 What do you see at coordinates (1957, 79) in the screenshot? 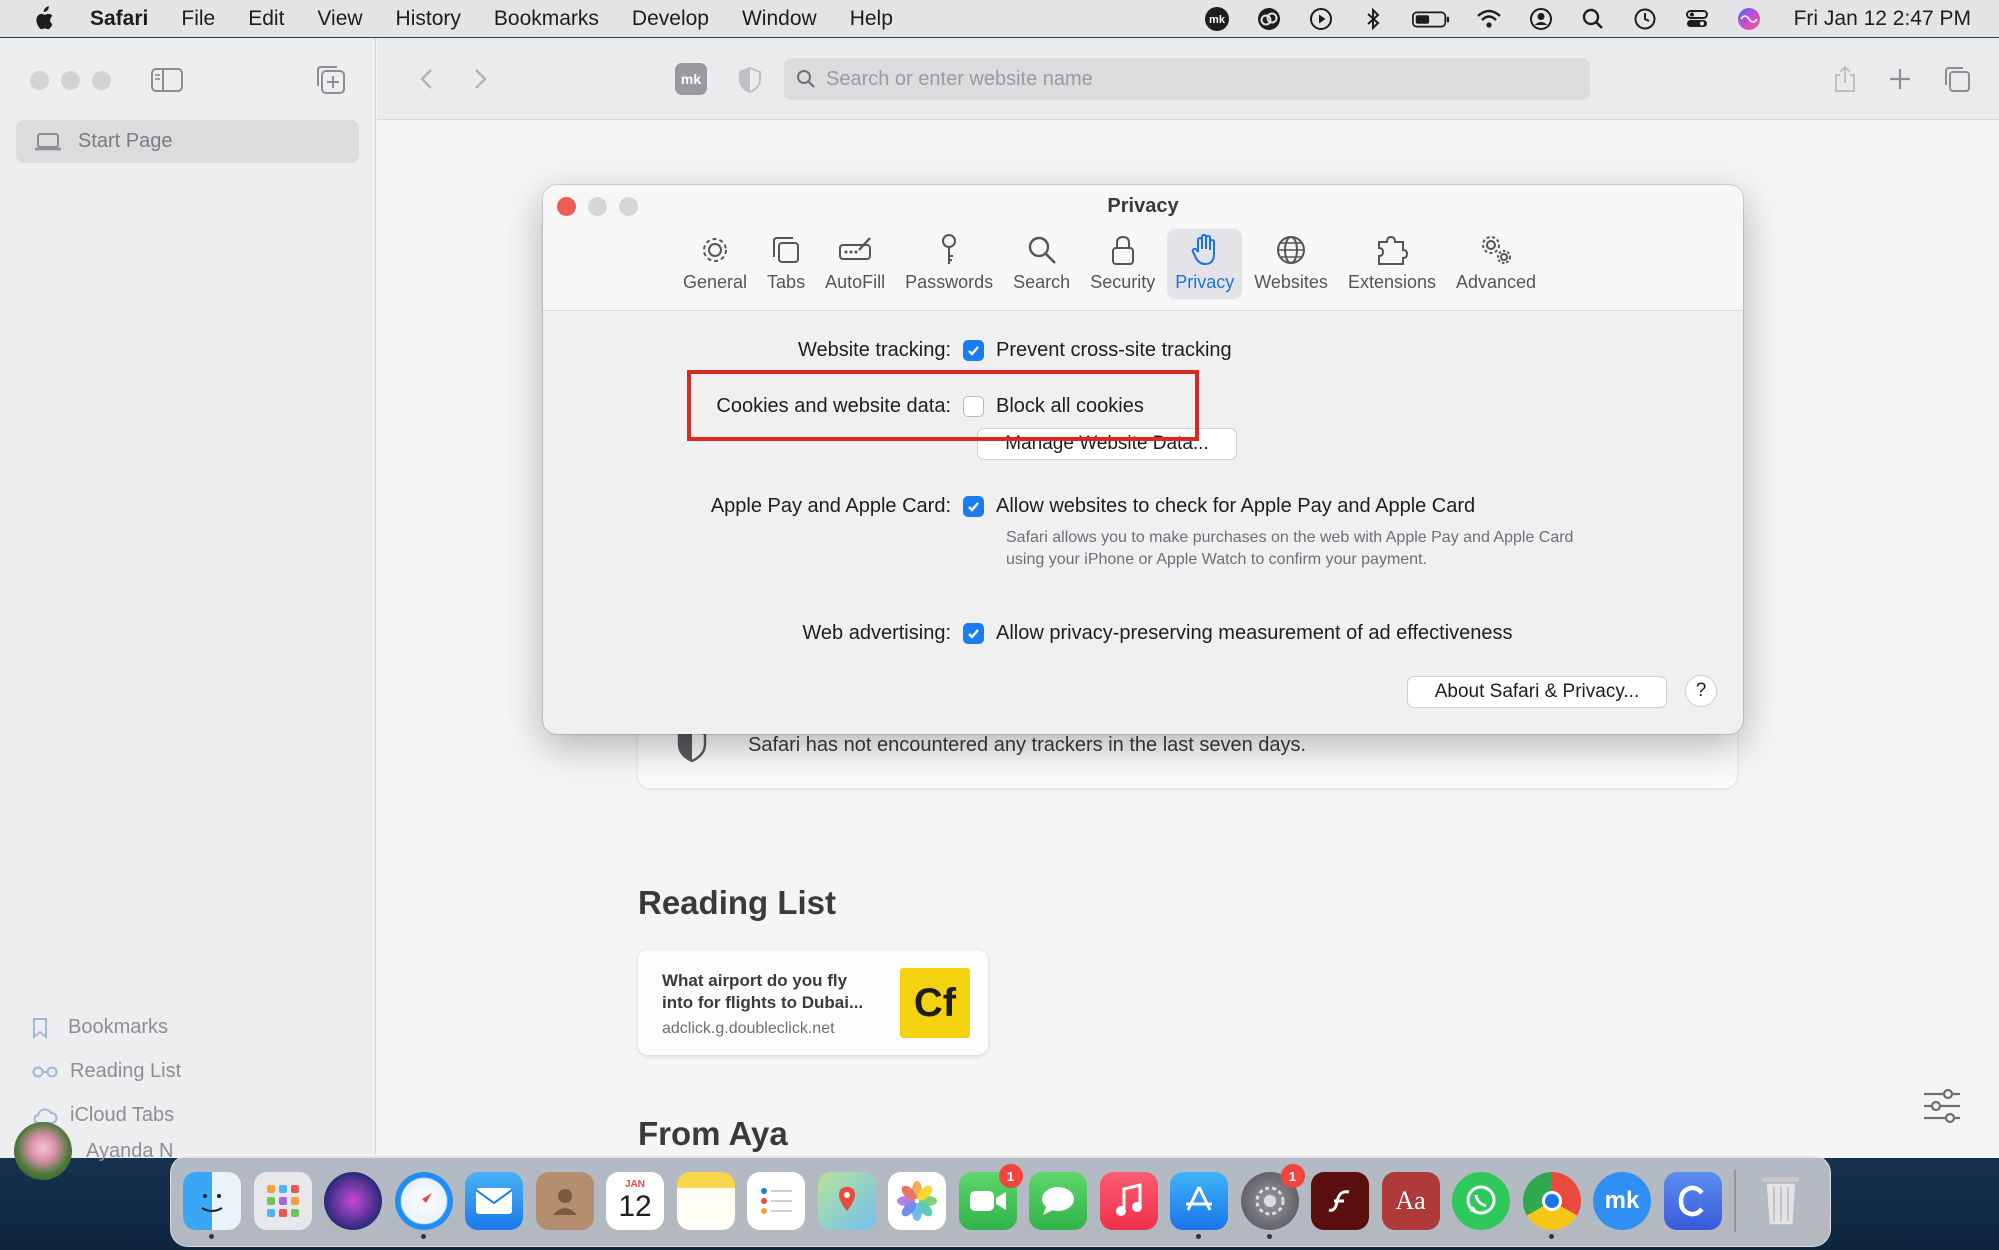
I see `tab-overview-icon` at bounding box center [1957, 79].